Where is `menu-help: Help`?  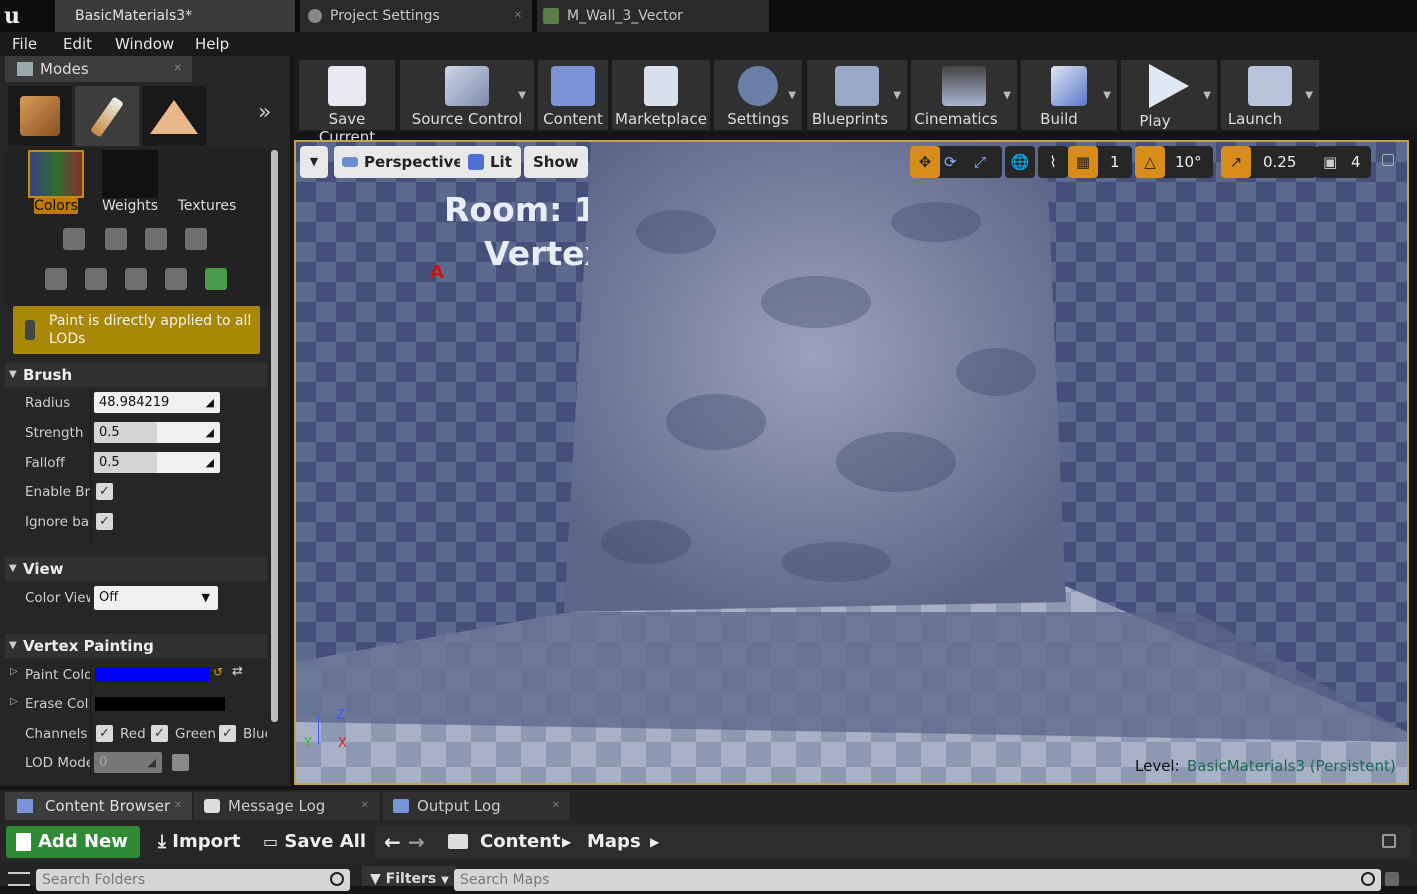
menu-help: Help is located at coordinates (212, 44).